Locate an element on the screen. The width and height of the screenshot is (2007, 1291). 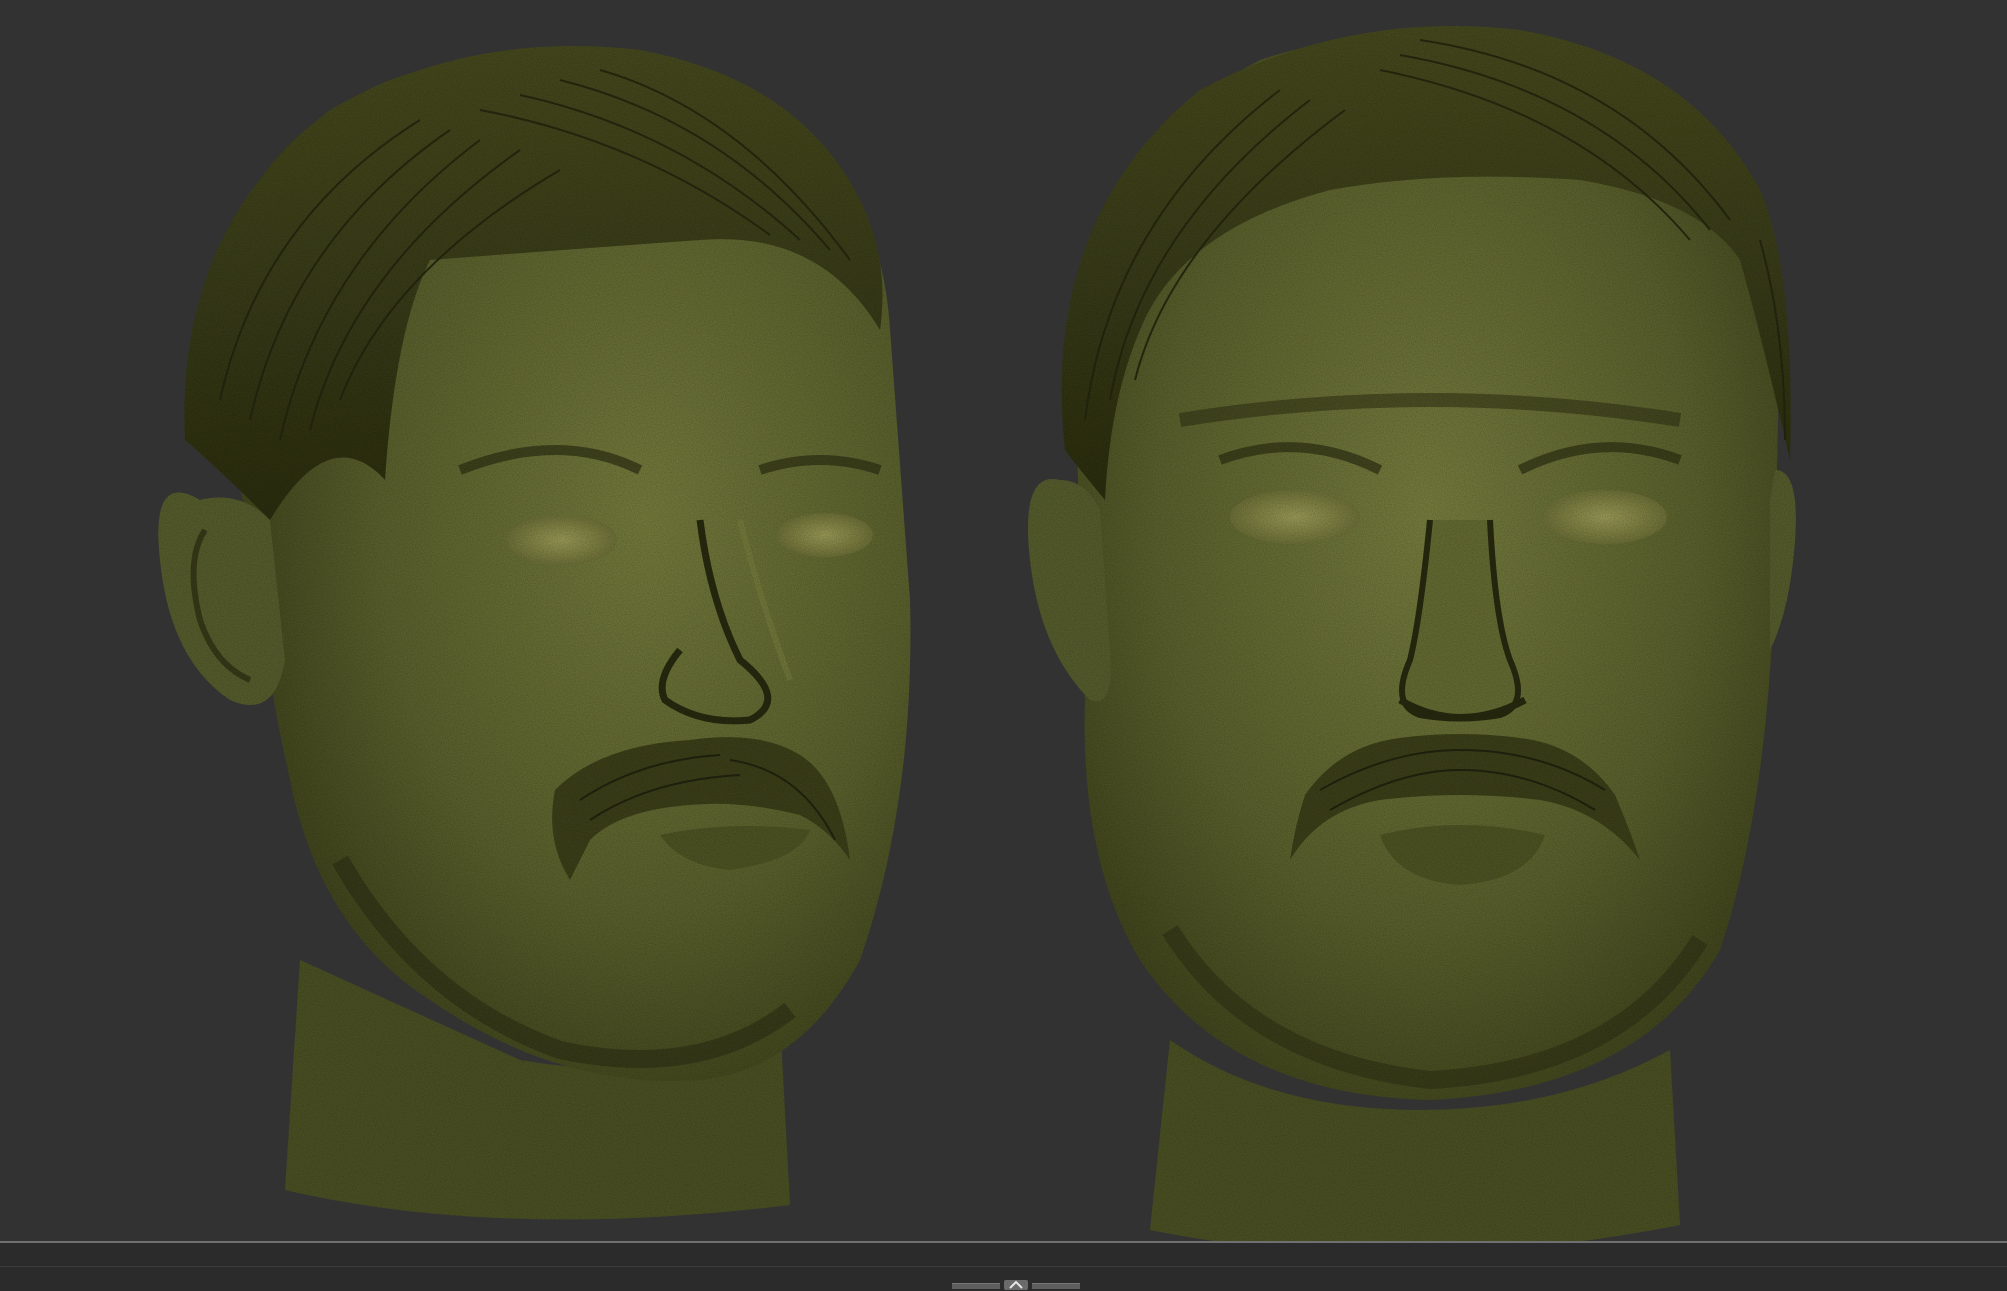
bottom-tray is located at coordinates (1003, 1267).